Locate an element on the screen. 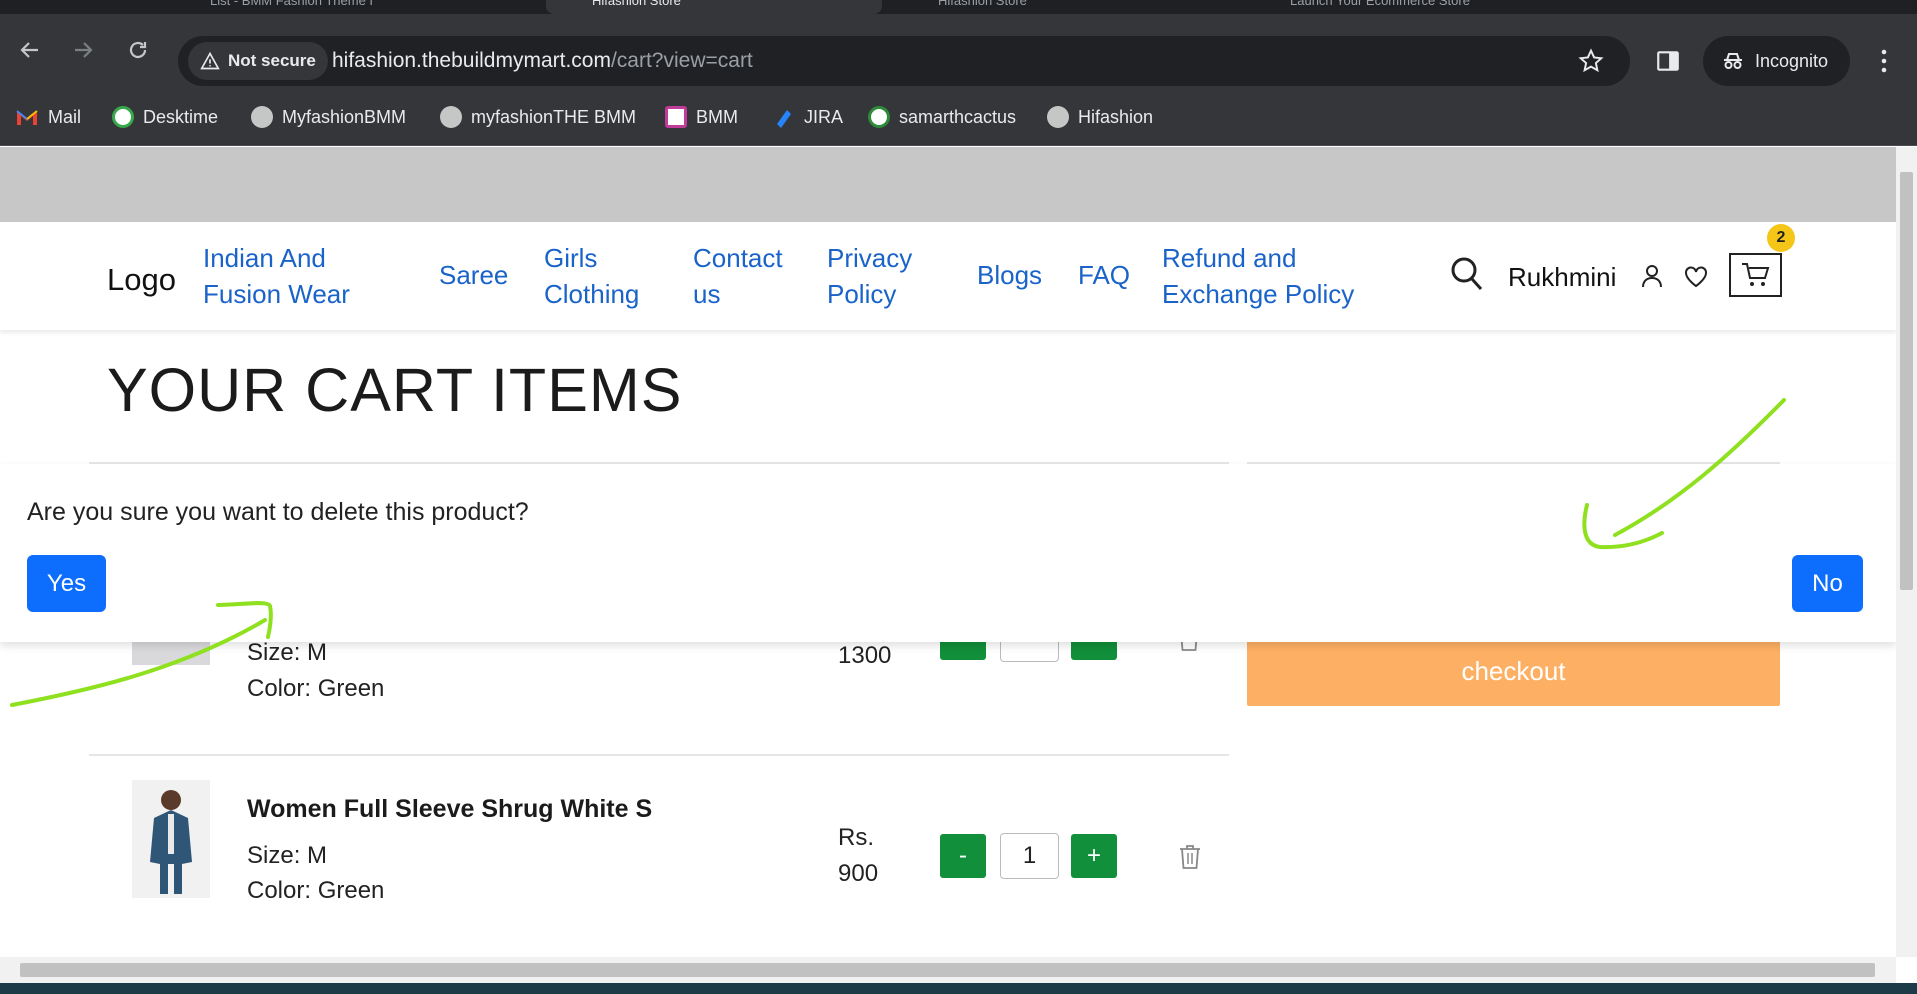  os-taskbar is located at coordinates (958, 988).